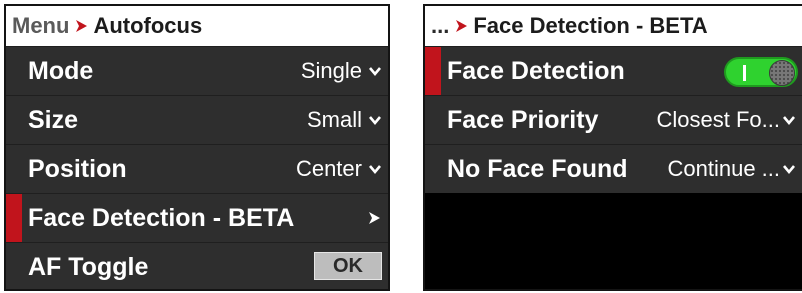 The image size is (802, 293). Describe the element at coordinates (53, 119) in the screenshot. I see `menu-item-label: Size` at that location.